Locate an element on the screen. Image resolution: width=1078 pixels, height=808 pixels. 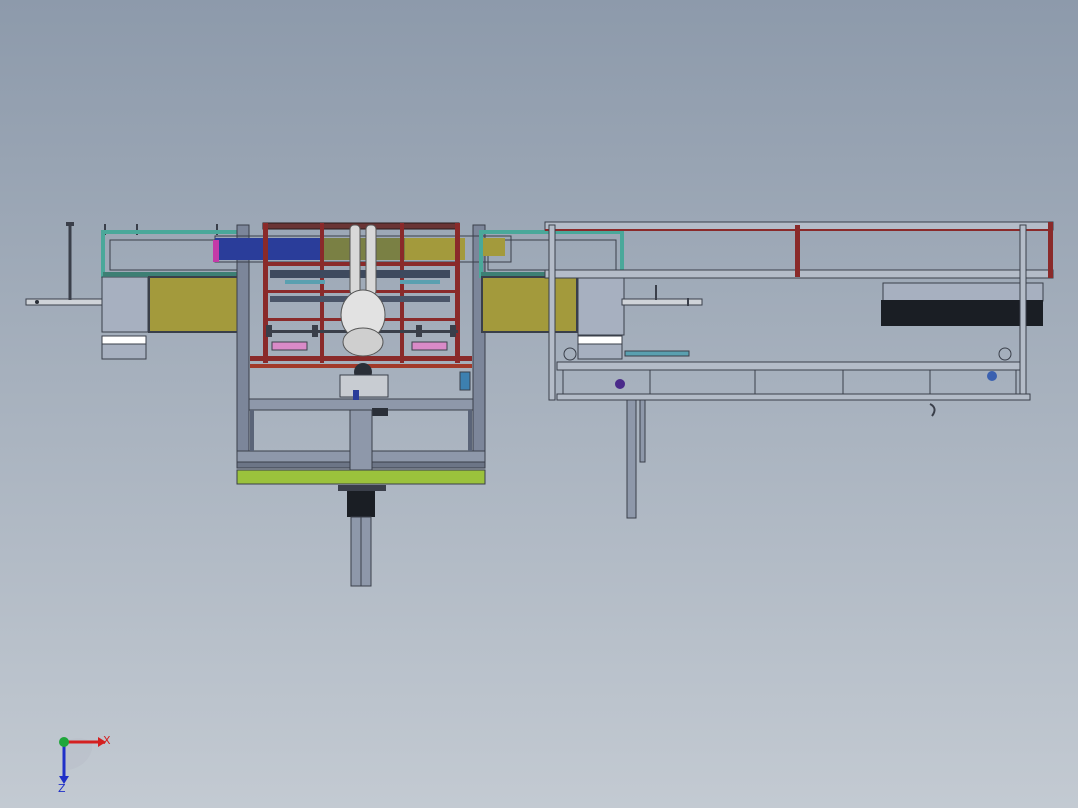
lift-column is located at coordinates (362, 498).